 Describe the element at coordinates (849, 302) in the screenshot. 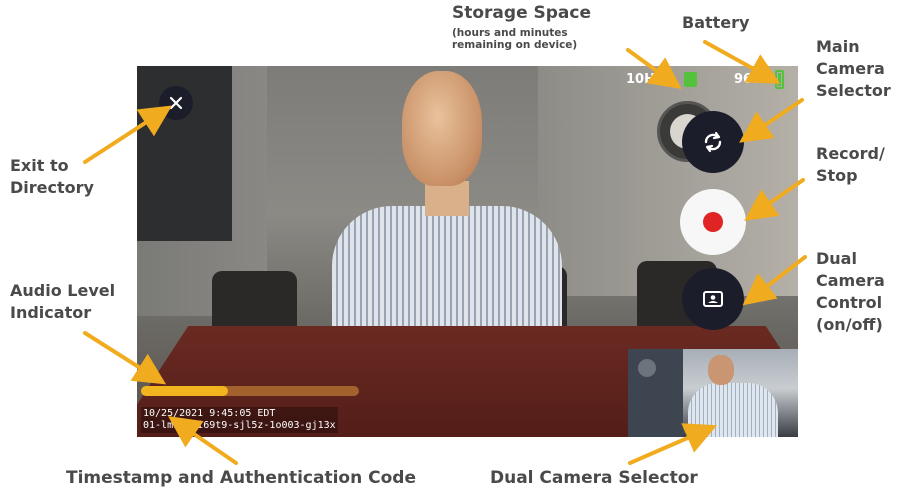

I see `dual-camera-control-line3: Control` at that location.